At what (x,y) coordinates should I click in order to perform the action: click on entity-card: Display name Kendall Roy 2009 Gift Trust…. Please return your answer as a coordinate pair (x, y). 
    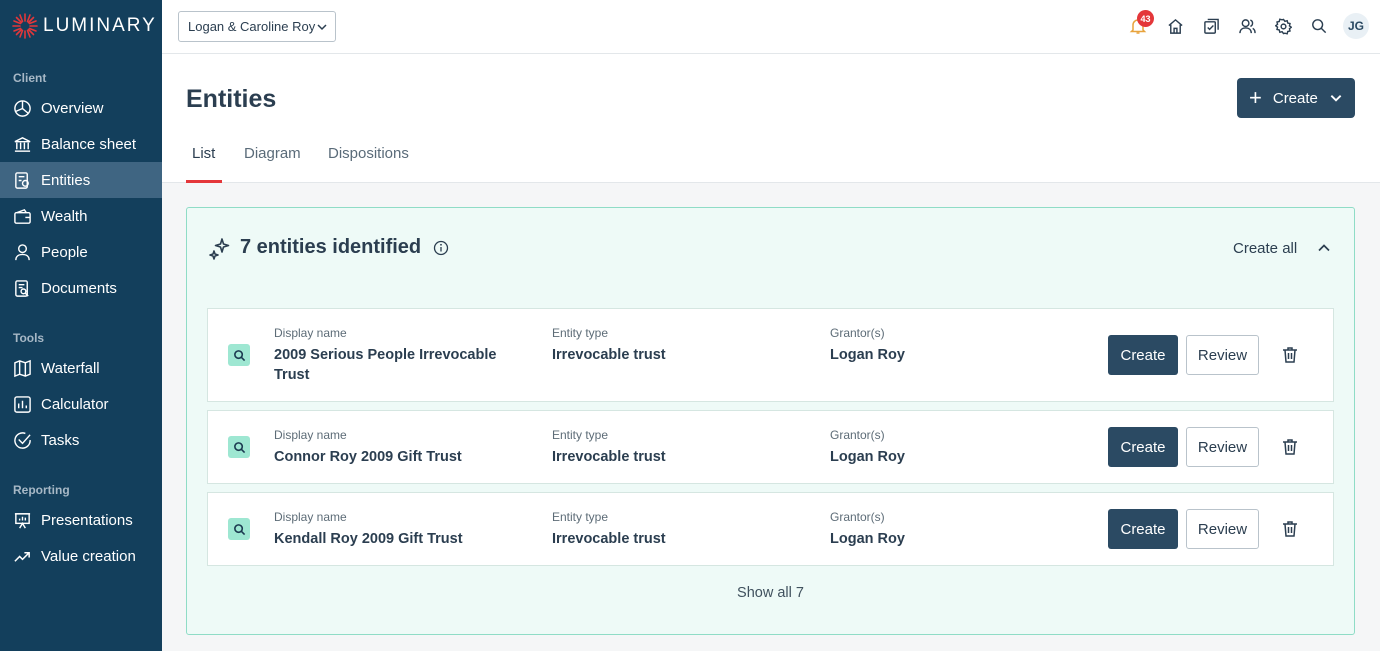
    Looking at the image, I should click on (770, 529).